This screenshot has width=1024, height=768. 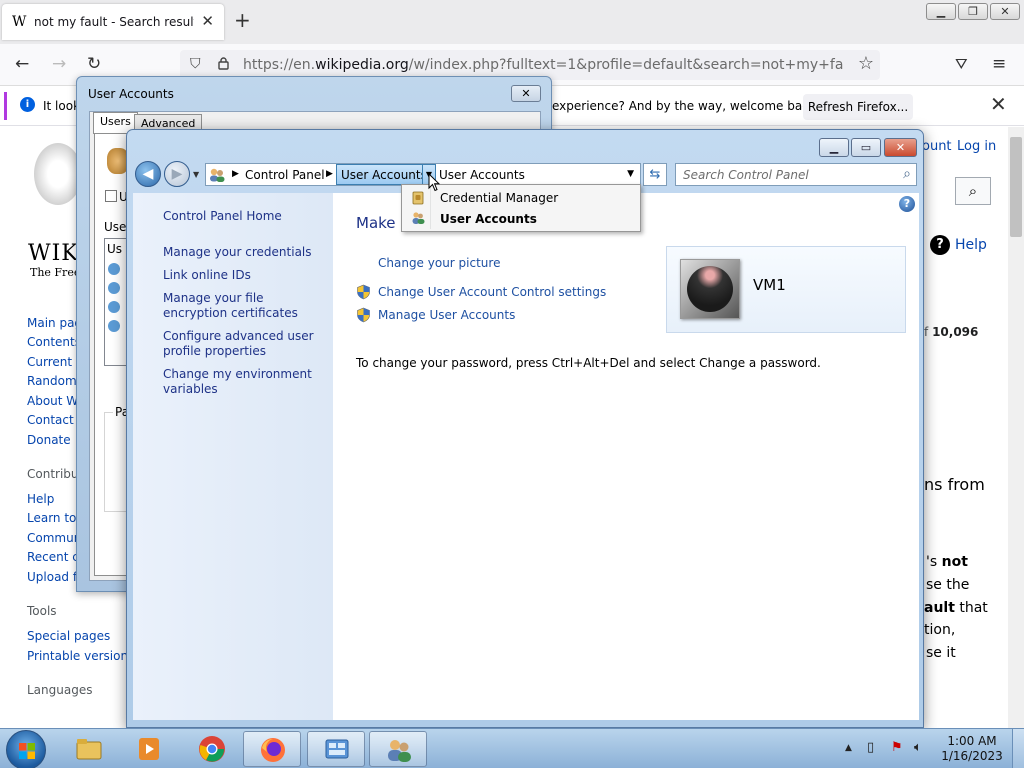 What do you see at coordinates (998, 104) in the screenshot?
I see `close-notification-icon: ✕` at bounding box center [998, 104].